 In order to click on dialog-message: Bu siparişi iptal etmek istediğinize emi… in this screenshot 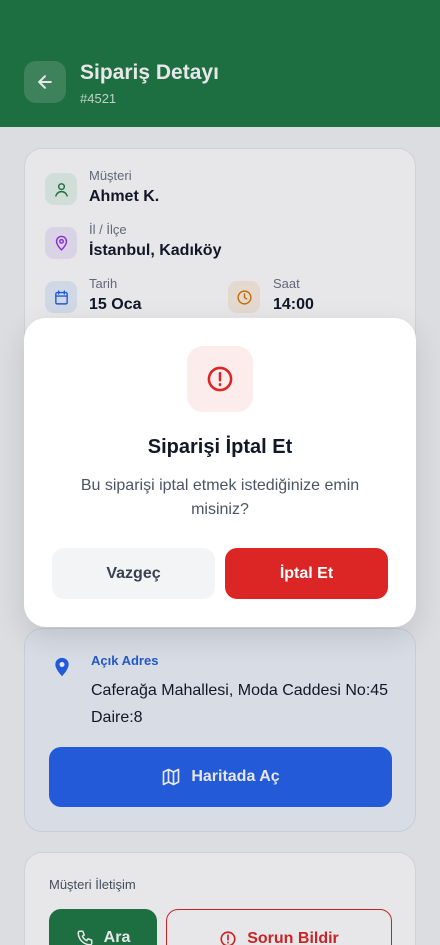, I will do `click(220, 497)`.